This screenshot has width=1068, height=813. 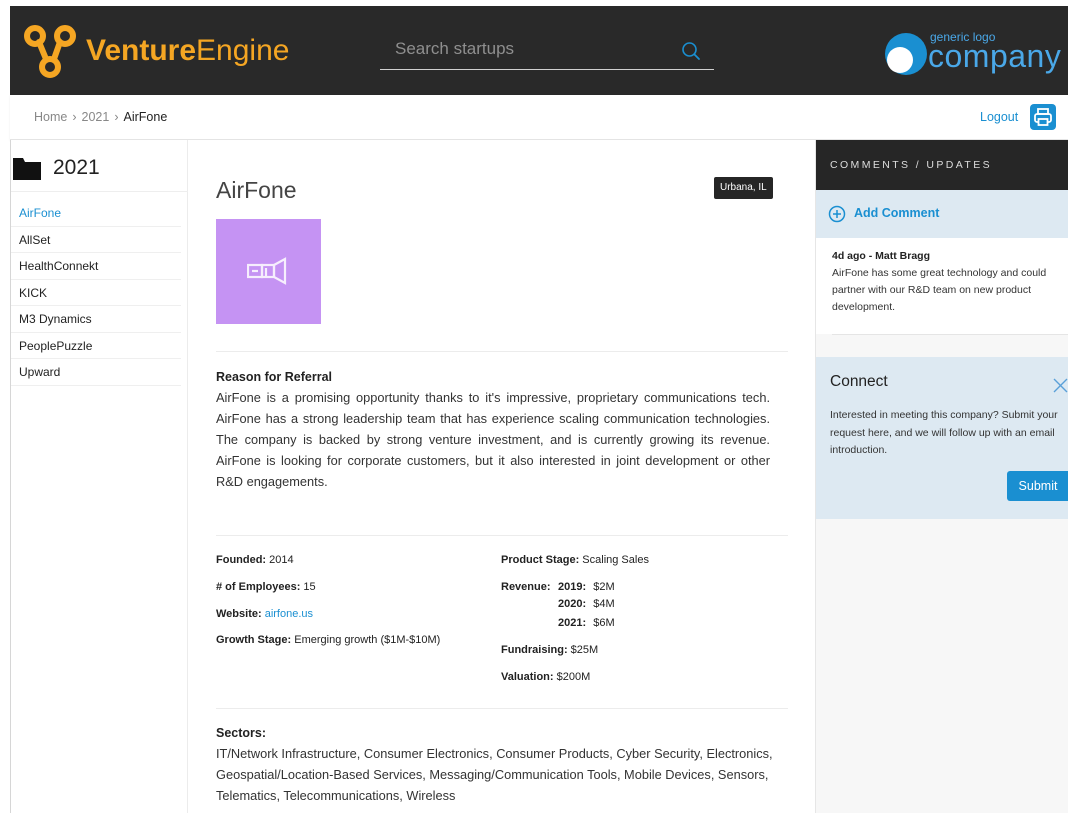 I want to click on sectors-heading: Sectors:, so click(x=241, y=733).